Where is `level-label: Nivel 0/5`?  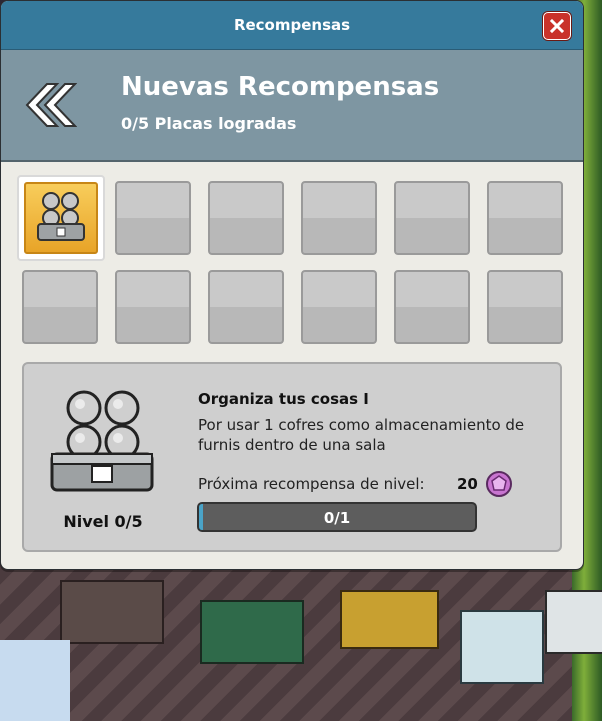 level-label: Nivel 0/5 is located at coordinates (103, 521).